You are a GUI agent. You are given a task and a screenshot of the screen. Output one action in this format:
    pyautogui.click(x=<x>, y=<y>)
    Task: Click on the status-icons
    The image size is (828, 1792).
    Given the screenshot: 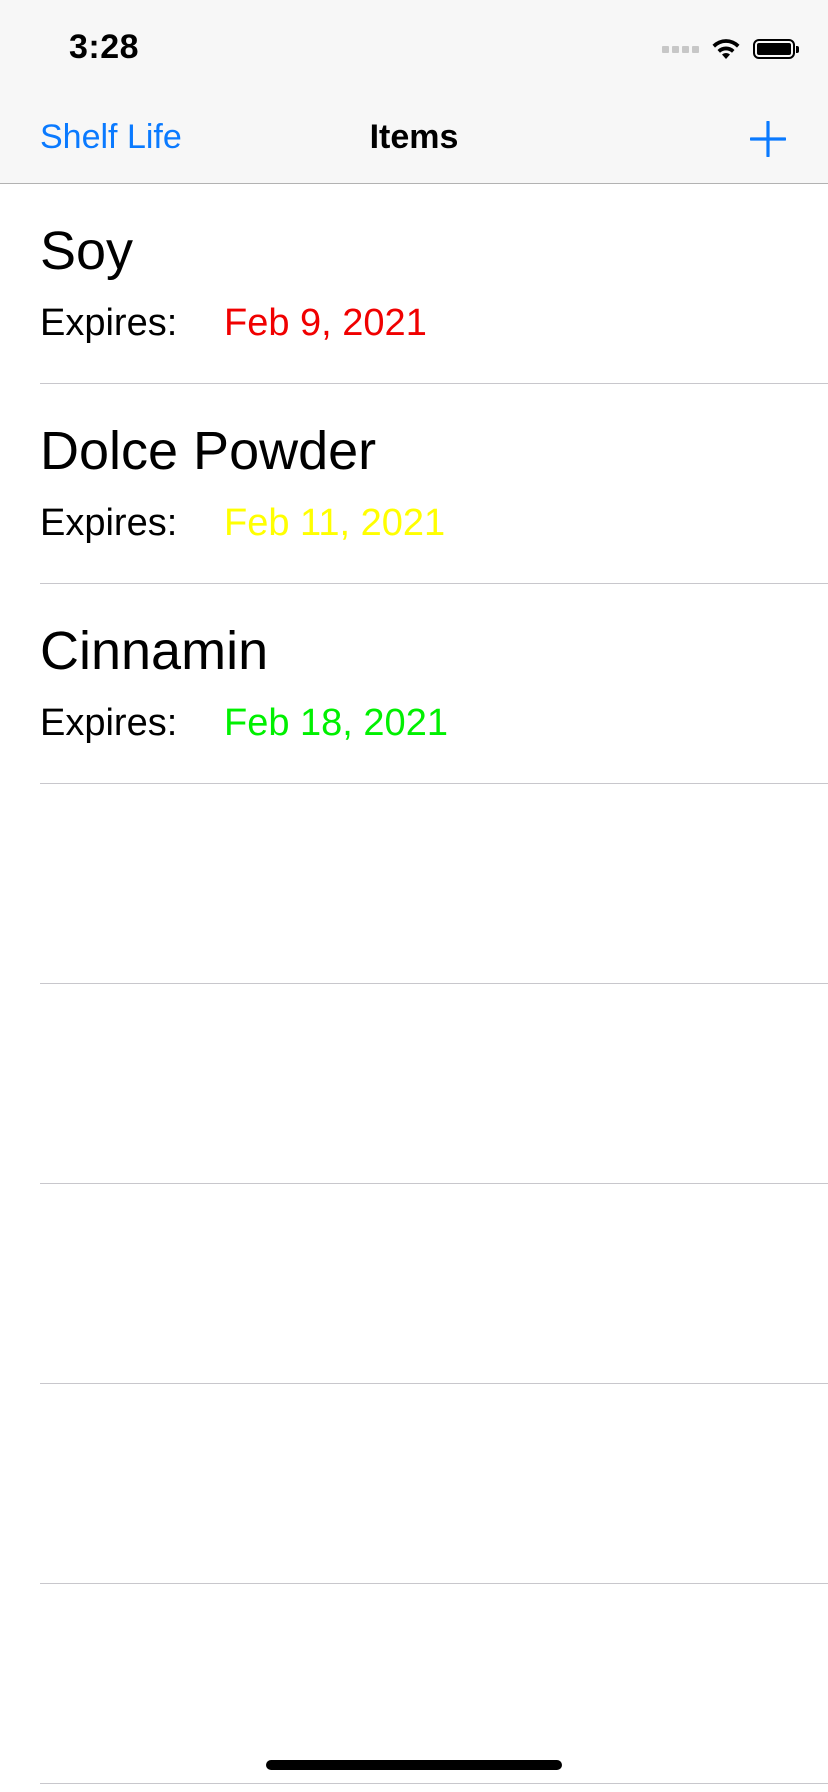 What is the action you would take?
    pyautogui.click(x=730, y=49)
    